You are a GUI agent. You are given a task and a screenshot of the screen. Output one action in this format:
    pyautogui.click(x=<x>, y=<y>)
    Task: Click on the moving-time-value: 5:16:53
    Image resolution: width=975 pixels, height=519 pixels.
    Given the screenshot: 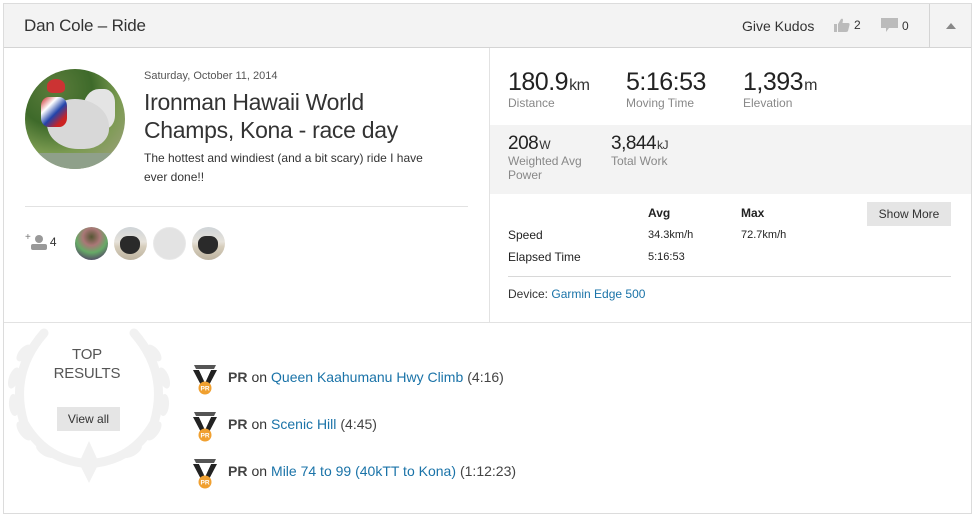 What is the action you would take?
    pyautogui.click(x=666, y=82)
    